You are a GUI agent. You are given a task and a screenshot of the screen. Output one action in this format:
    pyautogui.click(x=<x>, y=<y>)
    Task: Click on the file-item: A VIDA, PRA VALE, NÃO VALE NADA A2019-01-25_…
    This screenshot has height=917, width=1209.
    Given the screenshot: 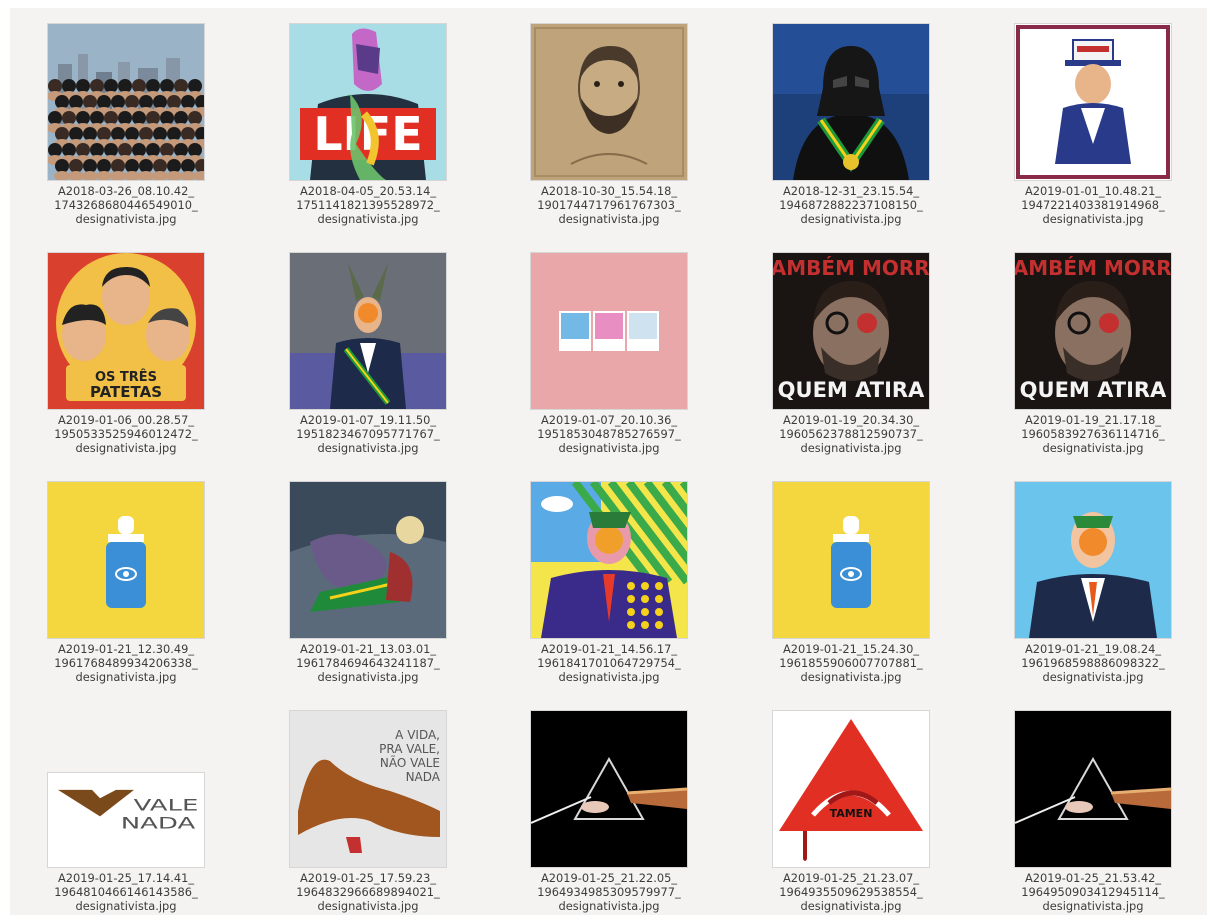 What is the action you would take?
    pyautogui.click(x=368, y=810)
    